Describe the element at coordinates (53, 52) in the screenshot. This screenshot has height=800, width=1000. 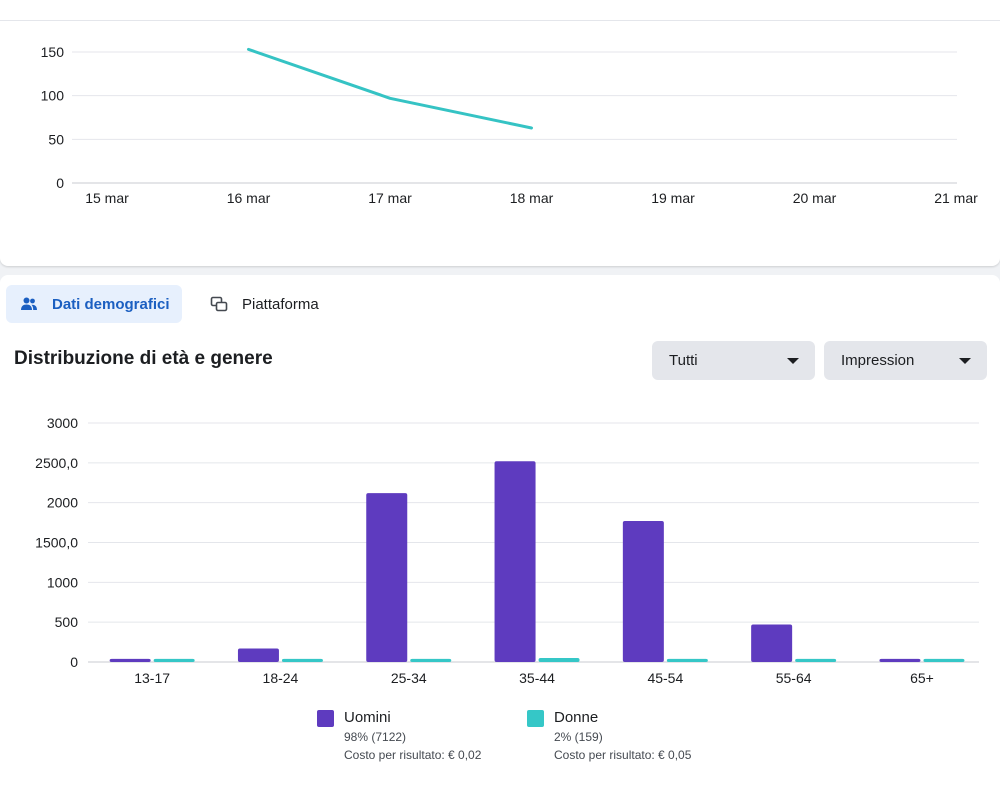
I see `y-tick-label: 150` at that location.